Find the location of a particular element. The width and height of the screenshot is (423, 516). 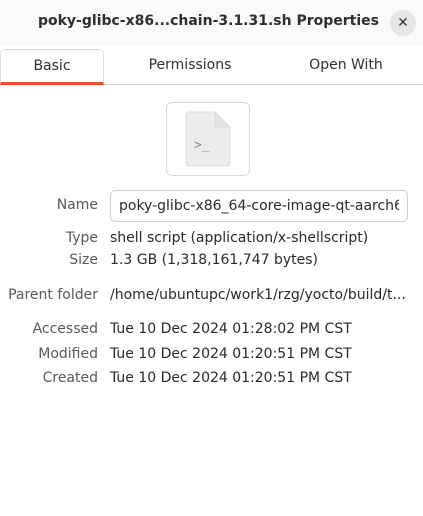

accessed-value: Tue 10 Dec 2024 01:28:02 PM CST is located at coordinates (231, 329).